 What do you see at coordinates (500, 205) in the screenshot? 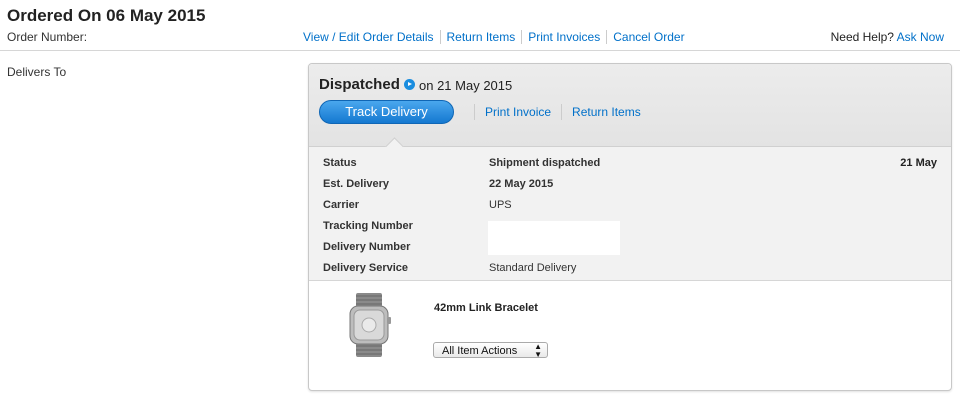
I see `detail-value: UPS` at bounding box center [500, 205].